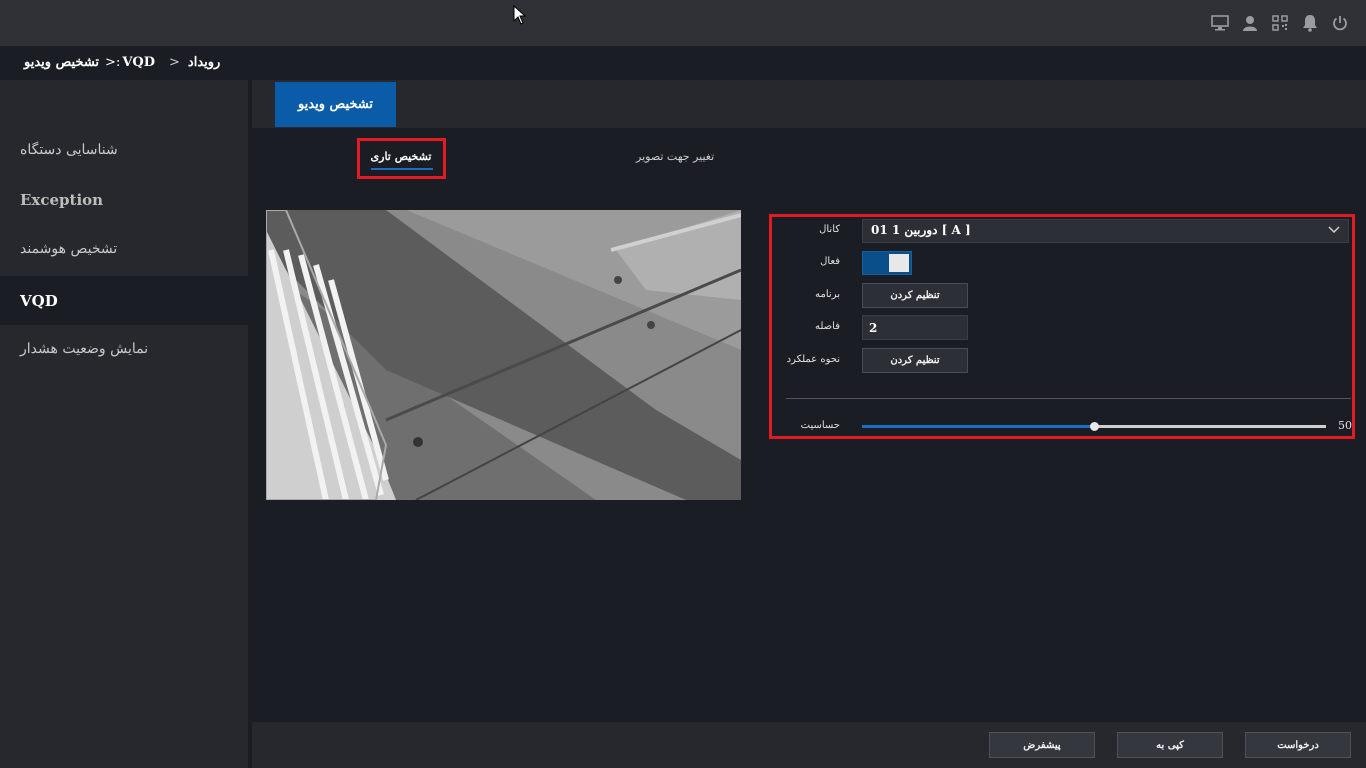 The width and height of the screenshot is (1366, 768). I want to click on copy-to-button: کپی به, so click(1170, 745).